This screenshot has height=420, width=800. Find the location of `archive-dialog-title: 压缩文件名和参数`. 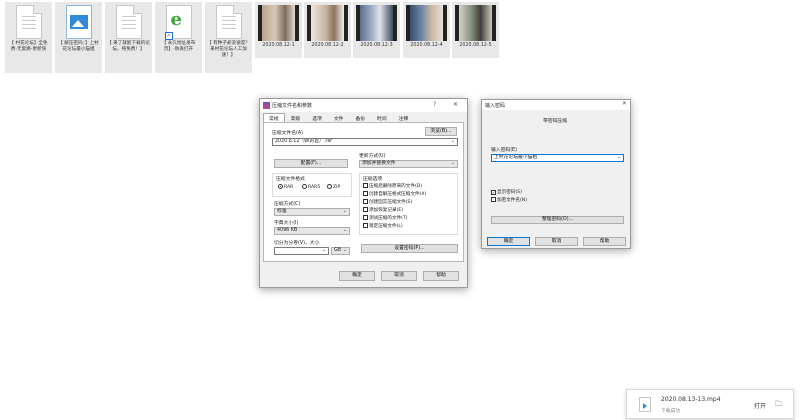

archive-dialog-title: 压缩文件名和参数 is located at coordinates (292, 106).